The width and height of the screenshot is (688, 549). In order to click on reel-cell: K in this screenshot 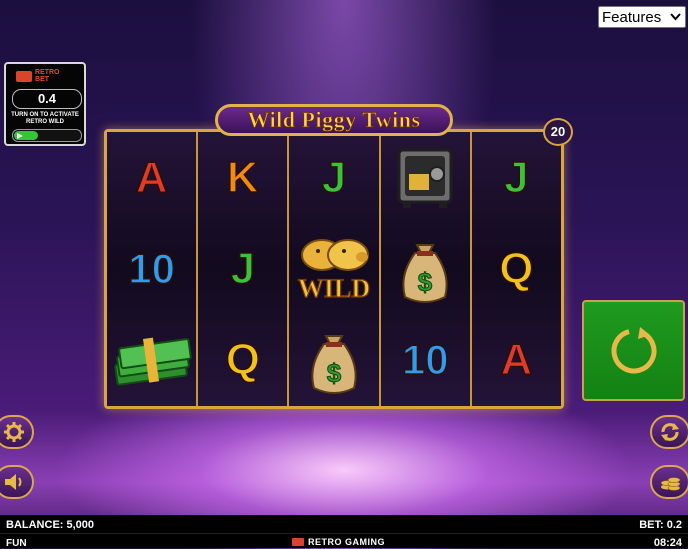, I will do `click(242, 177)`.